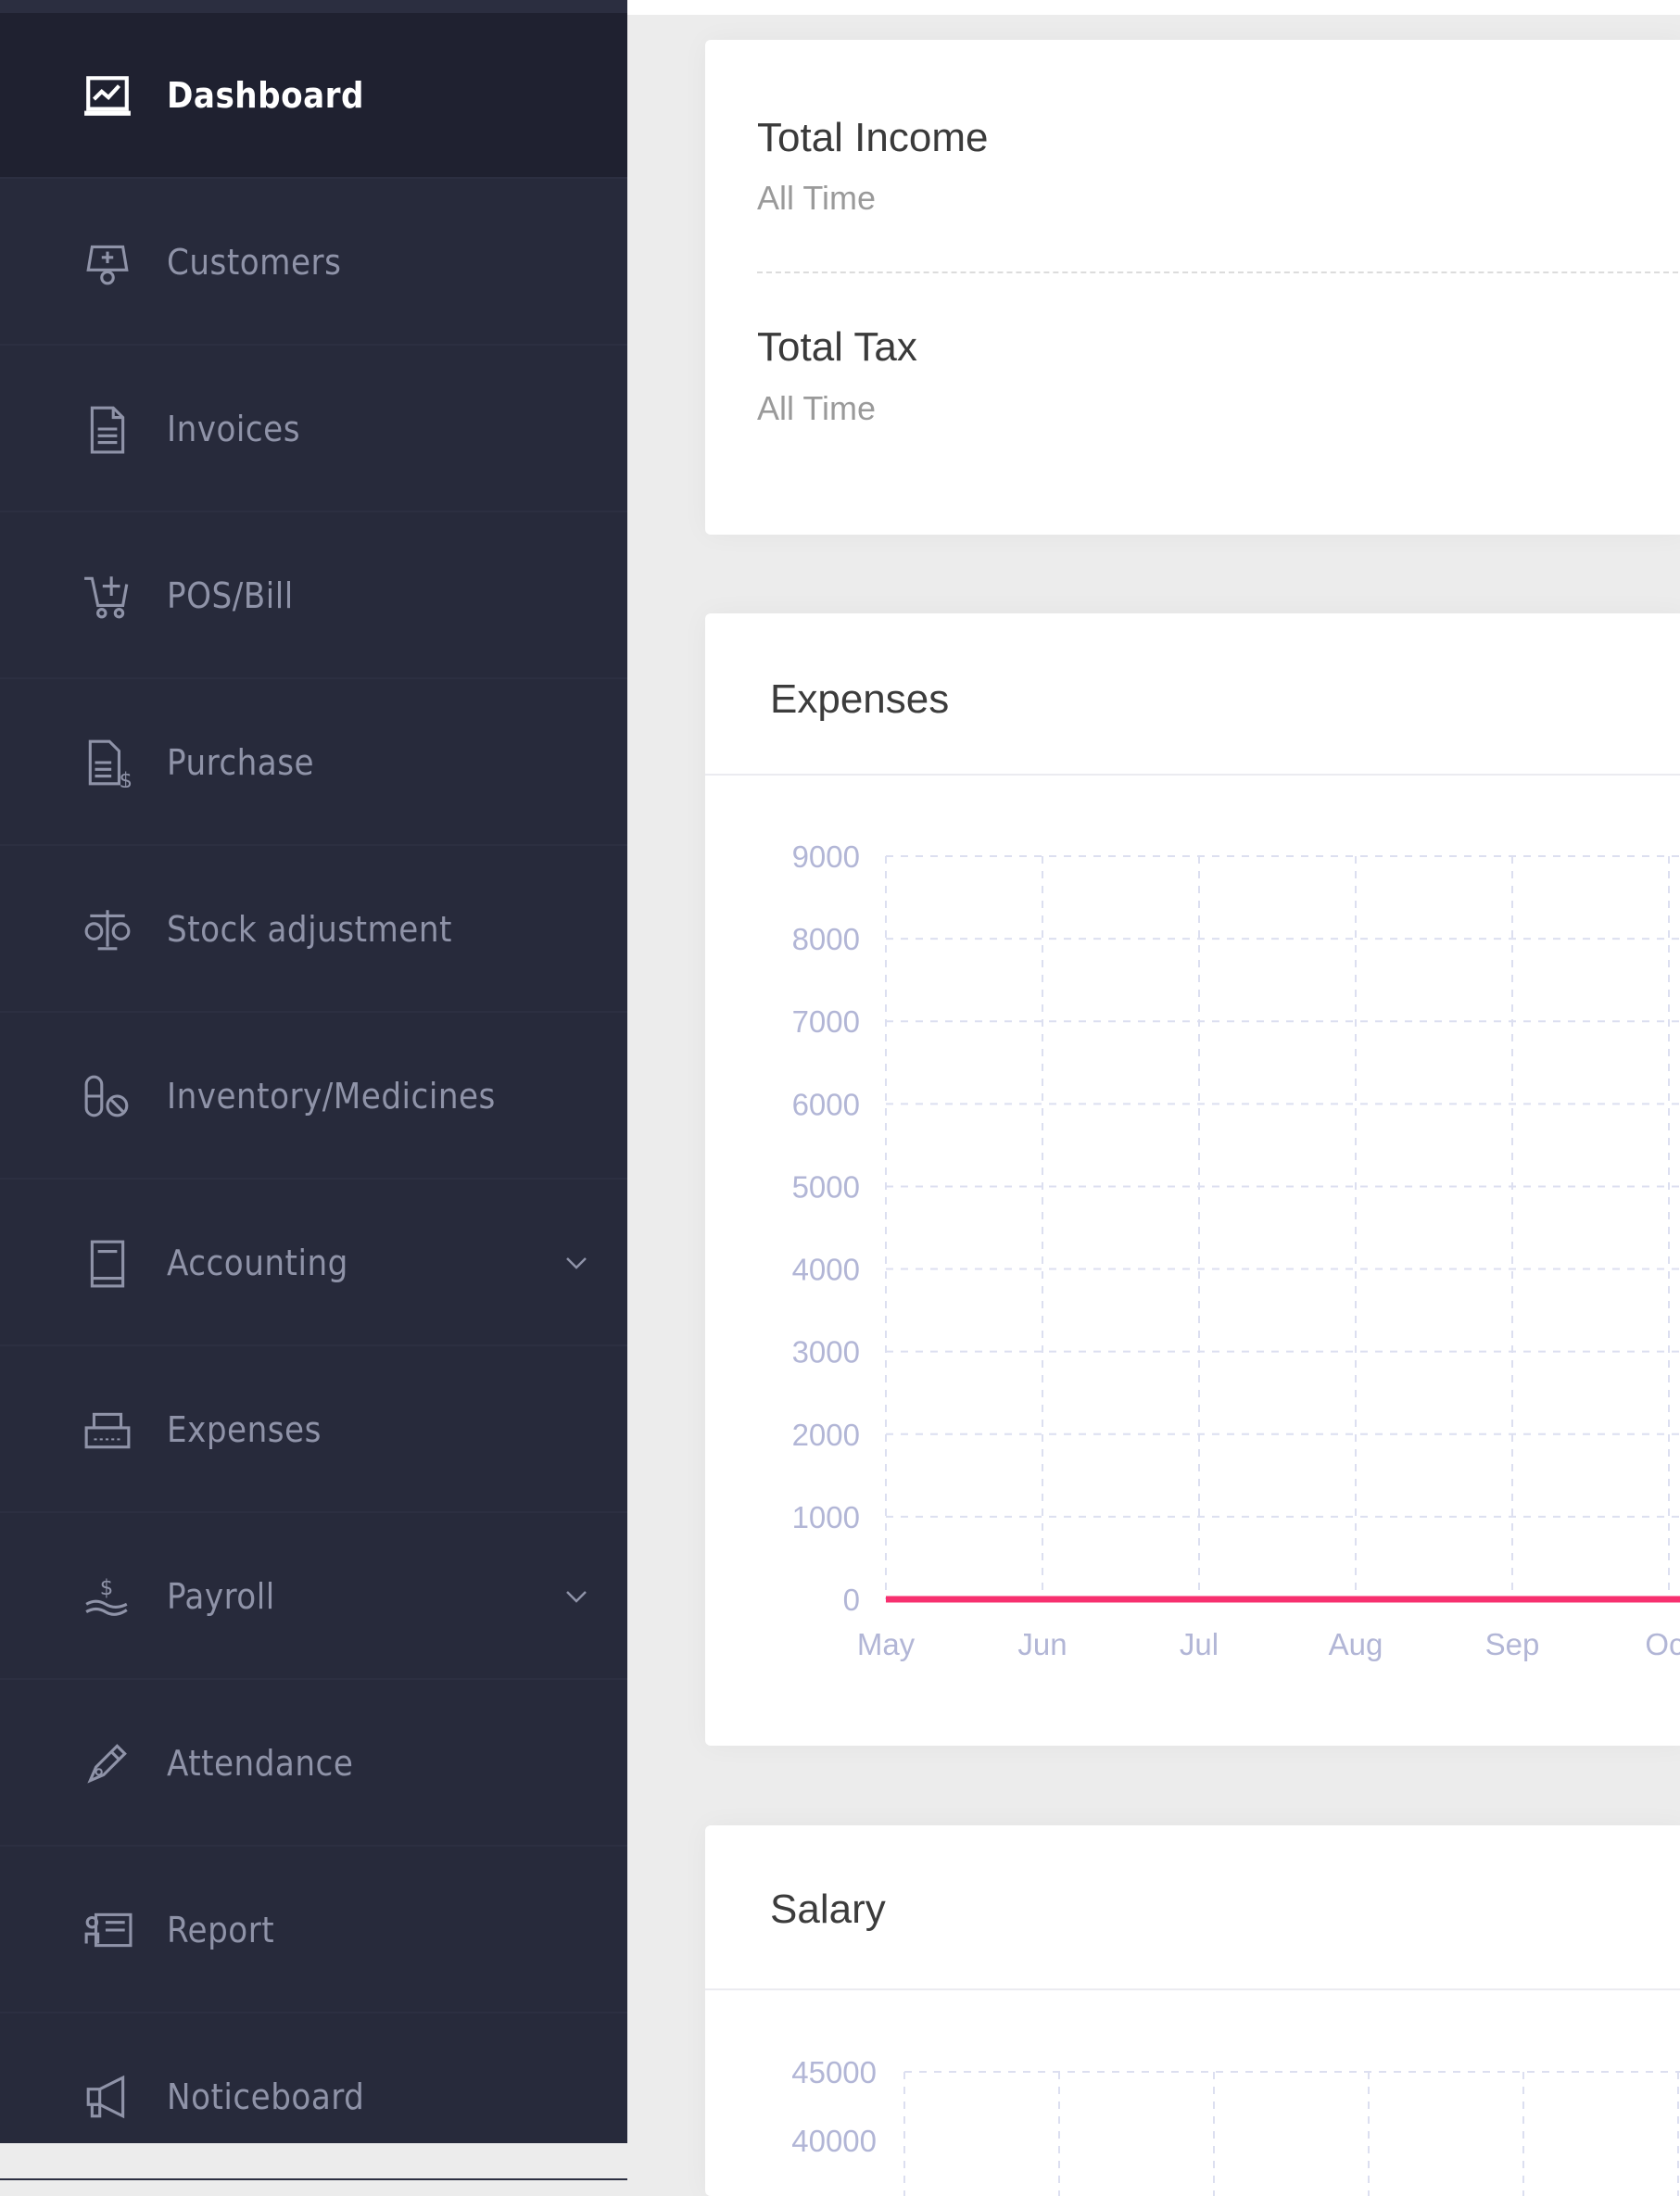 This screenshot has height=2196, width=1680. I want to click on x-tick-label: Sep, so click(1512, 1644).